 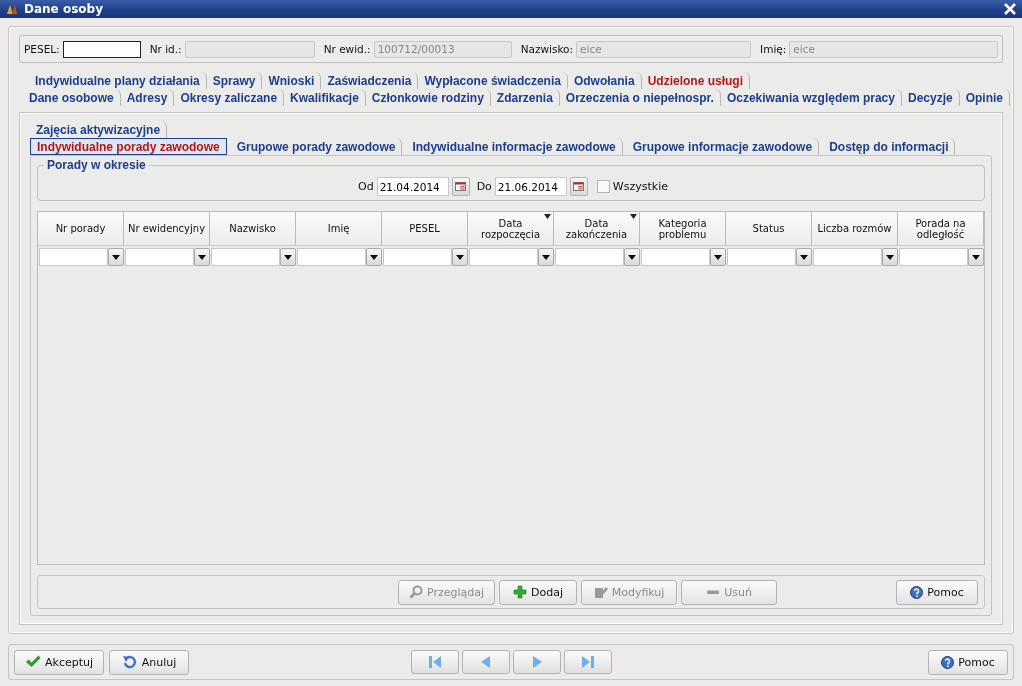 I want to click on column-header: Liczba rozmów, so click(x=855, y=229).